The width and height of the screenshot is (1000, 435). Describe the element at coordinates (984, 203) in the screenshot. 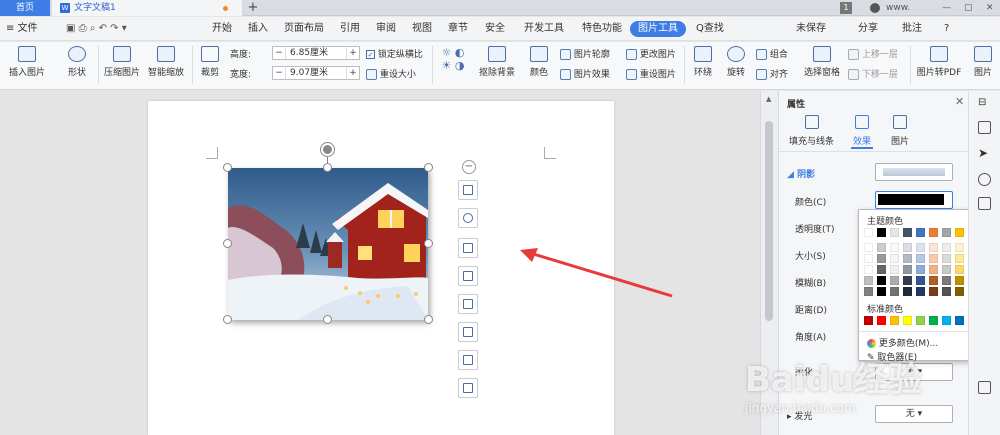

I see `shape-panel-icon` at that location.